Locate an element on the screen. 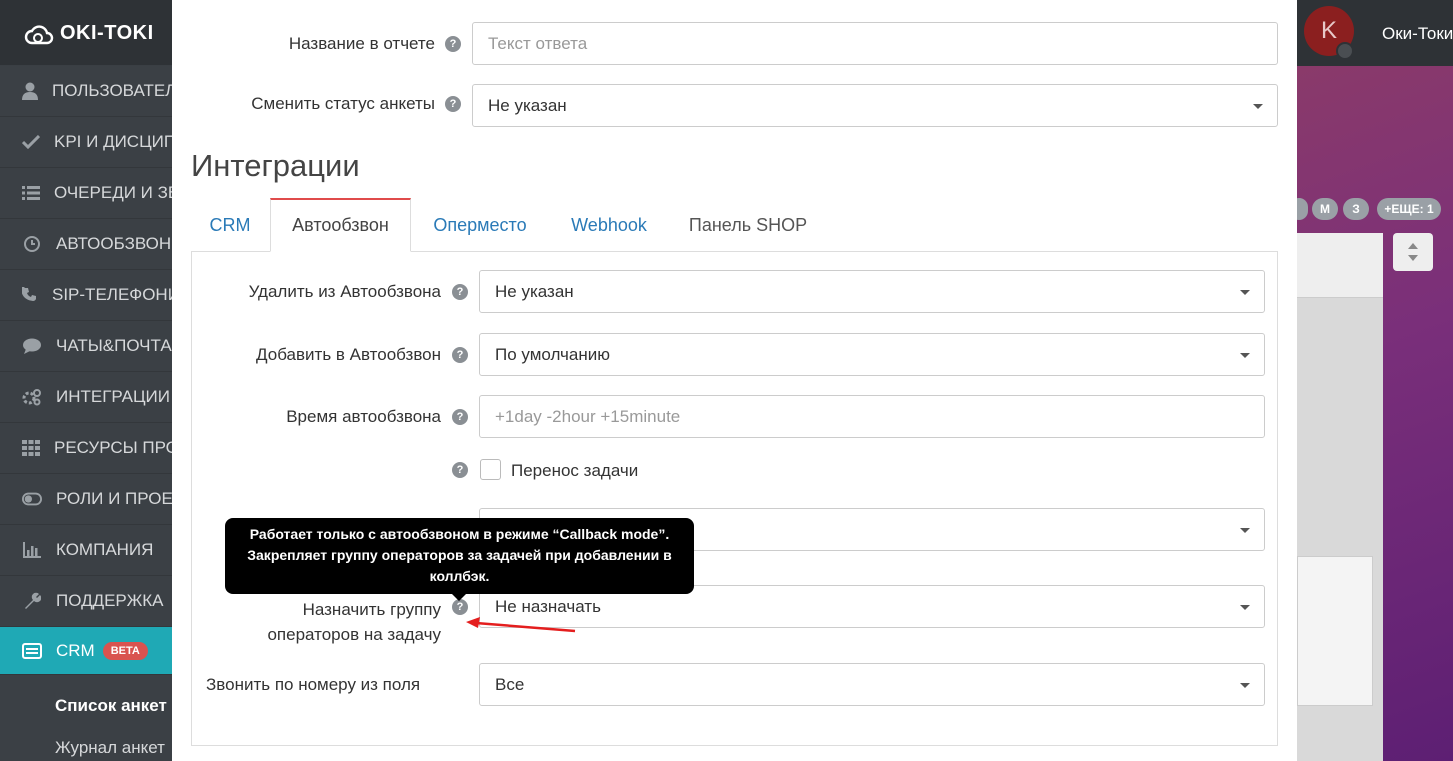 The height and width of the screenshot is (761, 1453). sidebar-item-label: РЕСУРСЫ ПРОЕКТА is located at coordinates (113, 447).